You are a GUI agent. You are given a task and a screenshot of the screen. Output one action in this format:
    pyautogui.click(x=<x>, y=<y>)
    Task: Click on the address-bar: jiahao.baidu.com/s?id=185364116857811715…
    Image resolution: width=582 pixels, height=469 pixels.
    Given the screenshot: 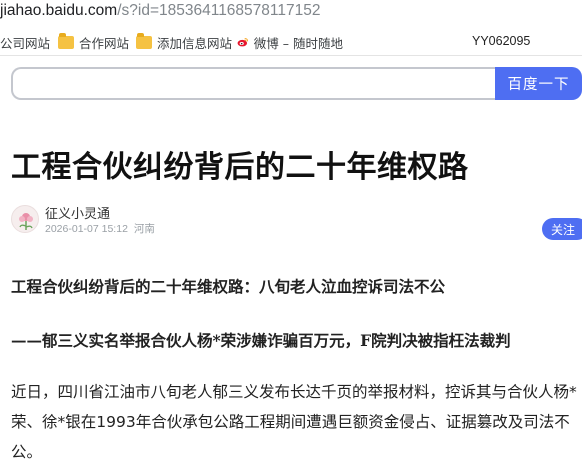 What is the action you would take?
    pyautogui.click(x=291, y=12)
    